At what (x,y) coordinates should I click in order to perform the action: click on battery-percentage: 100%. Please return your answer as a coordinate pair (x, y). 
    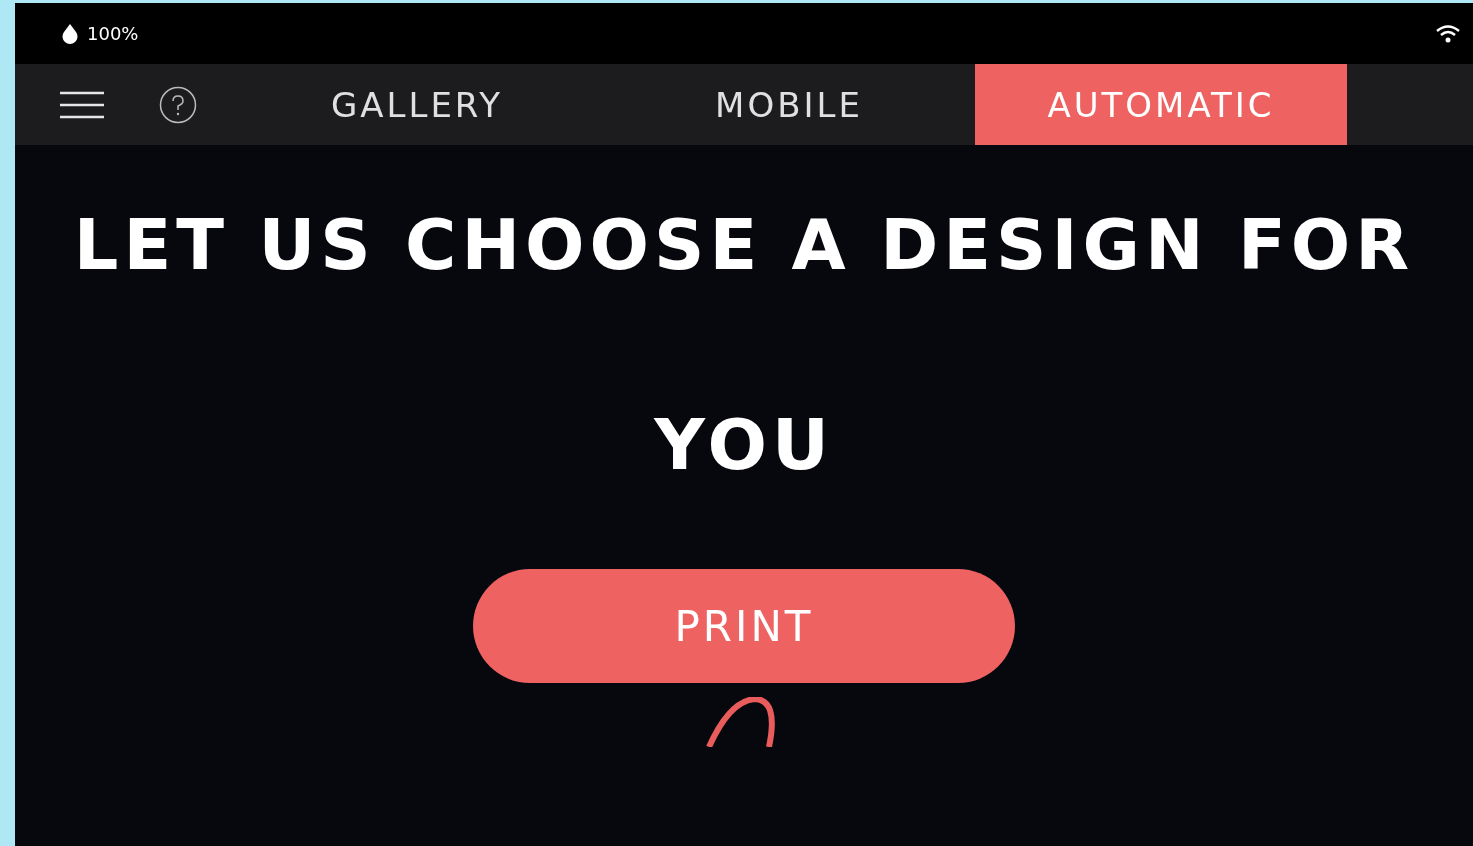
    Looking at the image, I should click on (113, 33).